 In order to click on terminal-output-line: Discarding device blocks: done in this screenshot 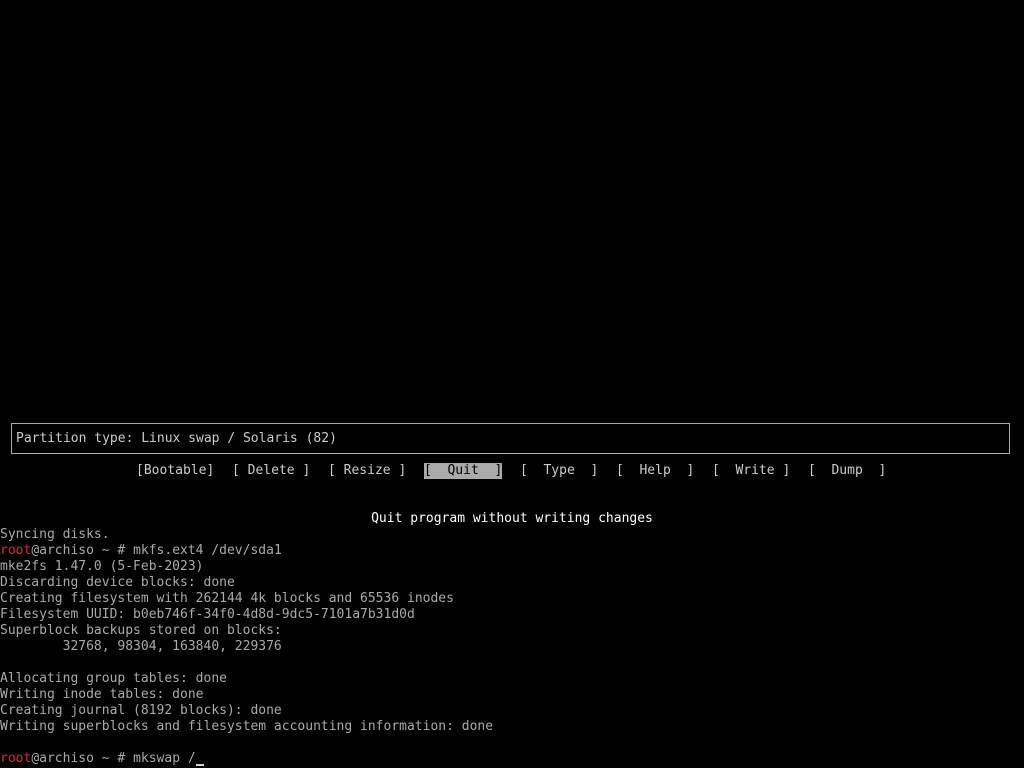, I will do `click(117, 582)`.